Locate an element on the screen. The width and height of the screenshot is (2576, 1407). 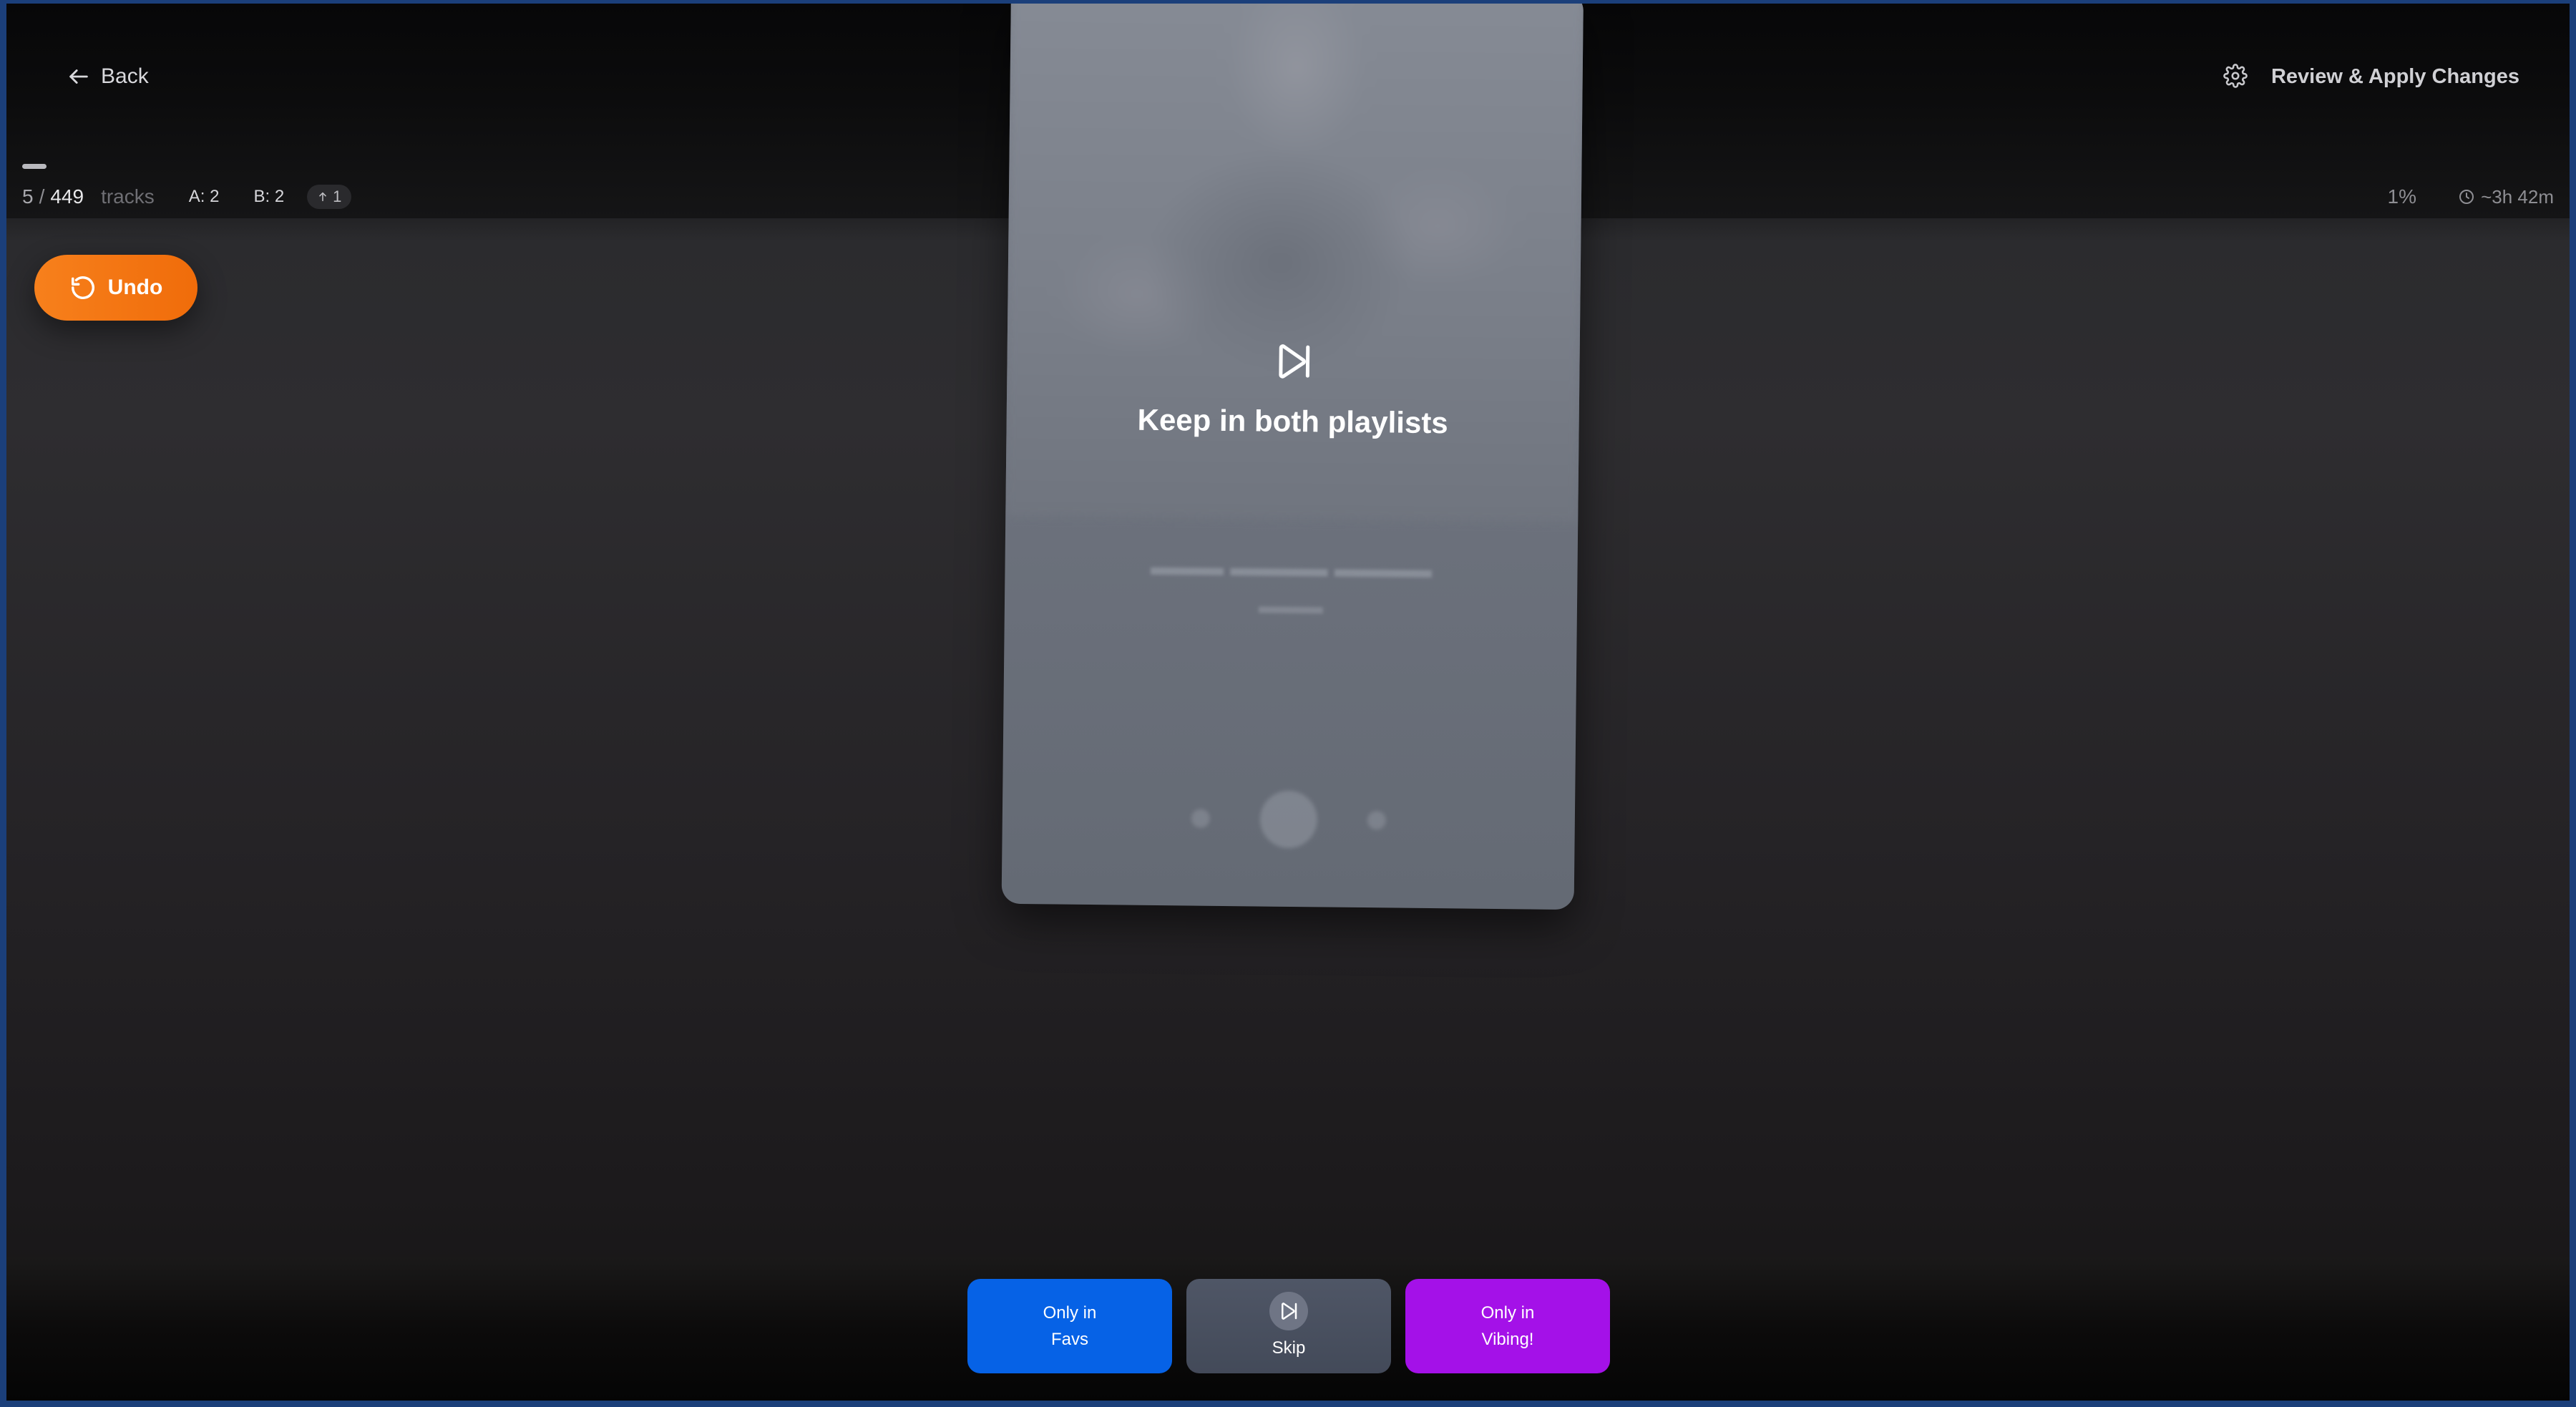
arrow-up-icon is located at coordinates (322, 197).